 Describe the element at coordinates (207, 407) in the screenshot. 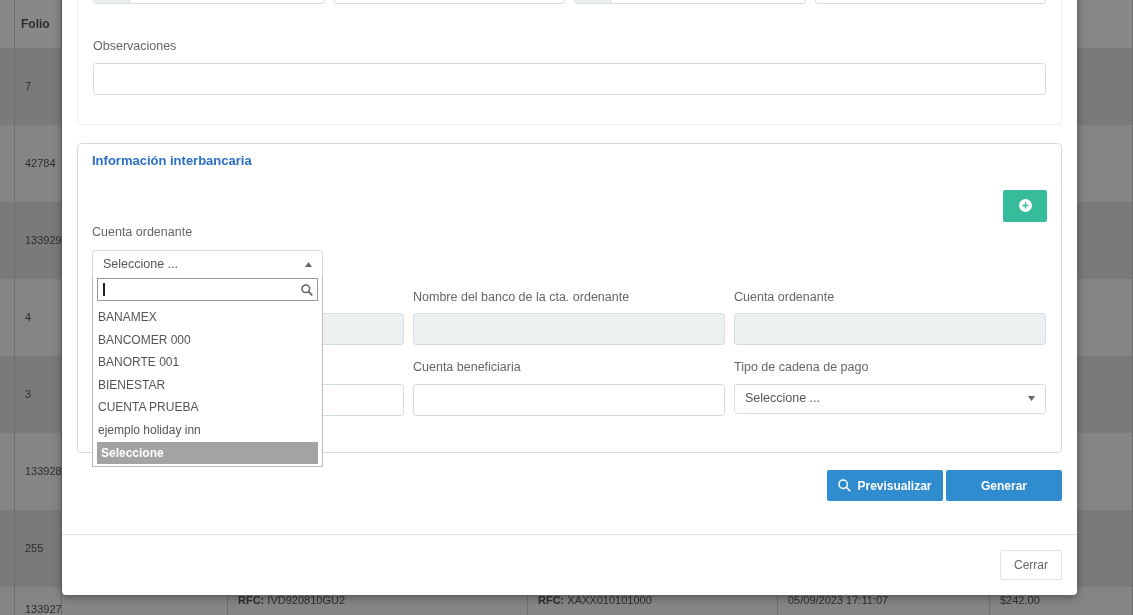

I see `dropdown-option: CUENTA PRUEBA` at that location.